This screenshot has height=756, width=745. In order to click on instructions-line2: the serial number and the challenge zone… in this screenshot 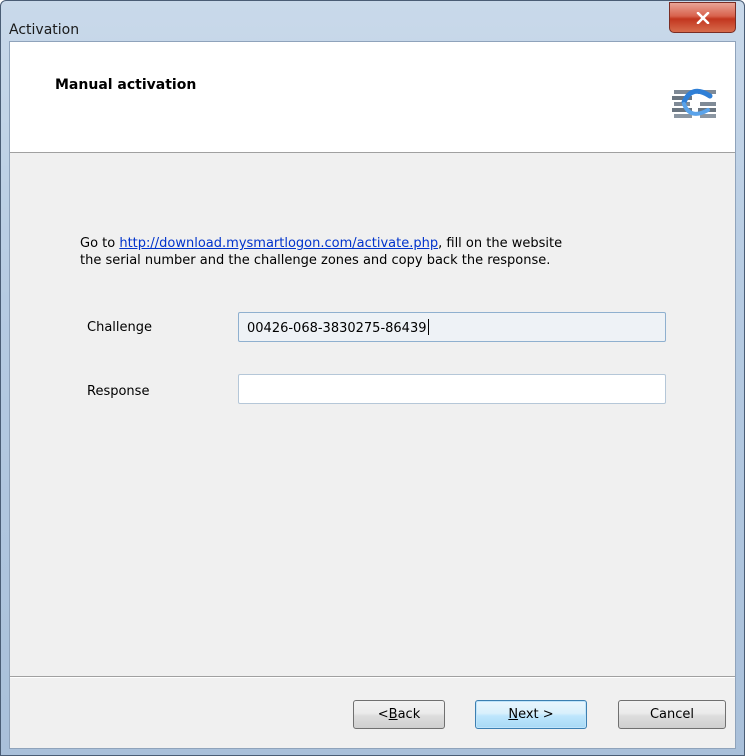, I will do `click(315, 260)`.